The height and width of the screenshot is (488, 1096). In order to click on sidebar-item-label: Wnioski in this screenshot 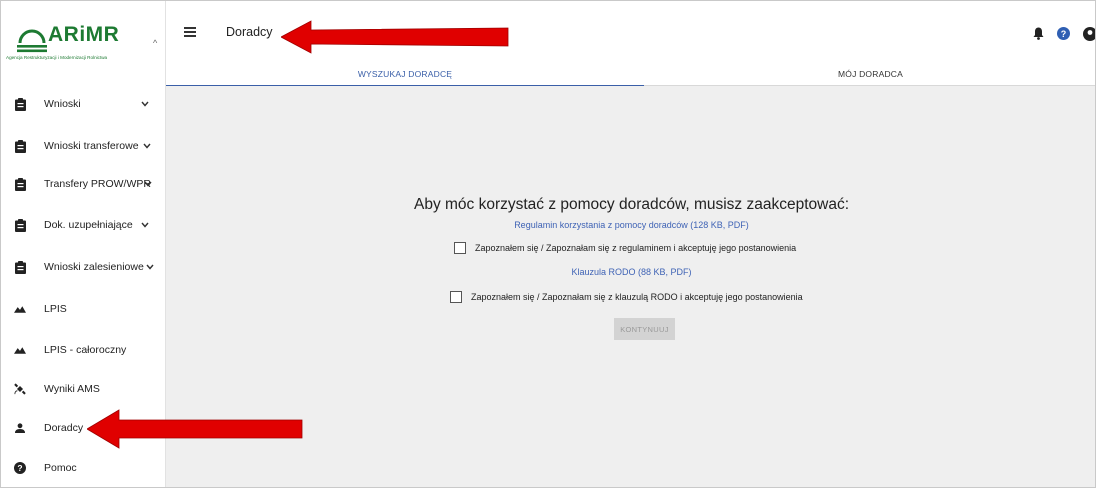, I will do `click(62, 104)`.